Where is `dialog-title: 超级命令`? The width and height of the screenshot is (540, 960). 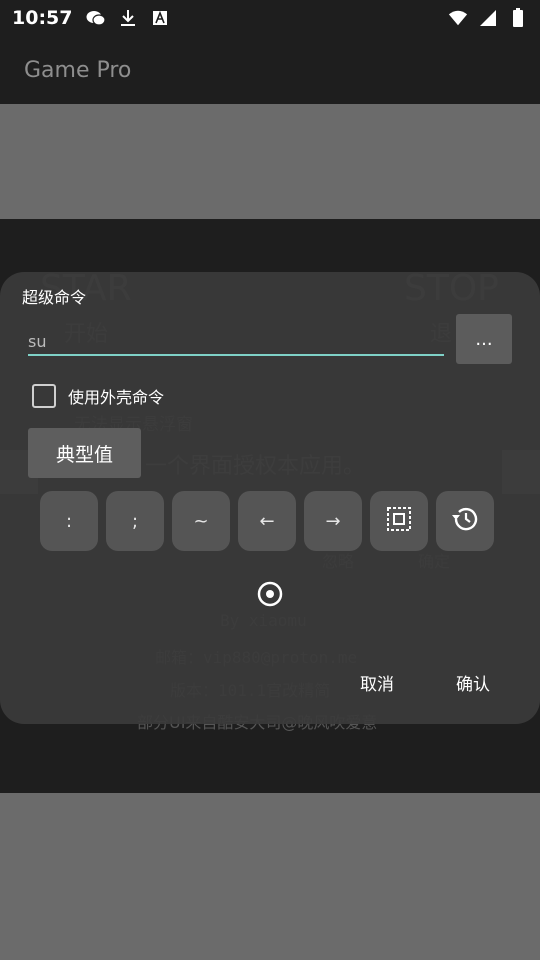
dialog-title: 超级命令 is located at coordinates (54, 297).